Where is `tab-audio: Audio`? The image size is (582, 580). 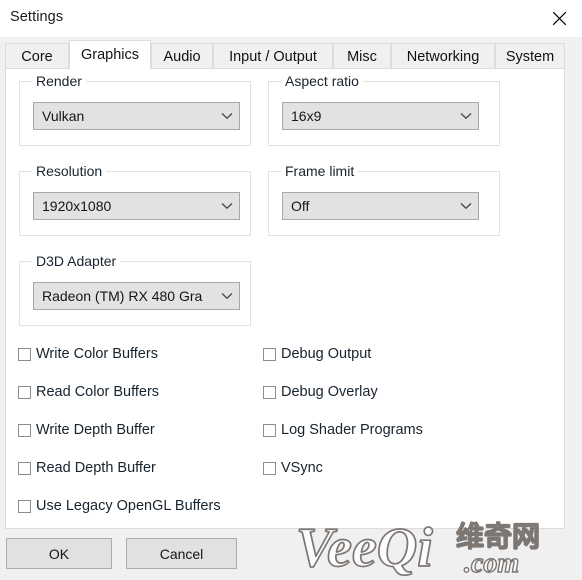
tab-audio: Audio is located at coordinates (182, 56).